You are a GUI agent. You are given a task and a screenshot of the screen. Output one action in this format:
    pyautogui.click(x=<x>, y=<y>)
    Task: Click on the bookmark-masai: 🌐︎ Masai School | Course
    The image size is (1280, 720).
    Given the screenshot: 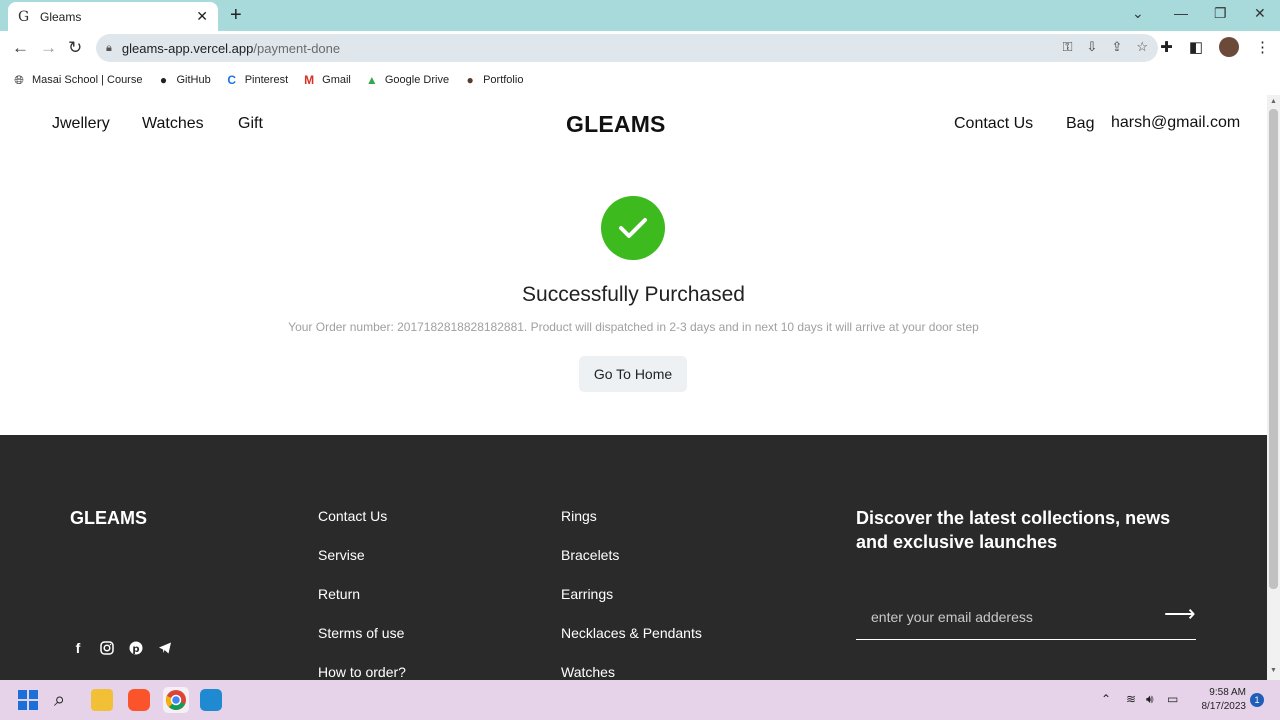 What is the action you would take?
    pyautogui.click(x=77, y=80)
    